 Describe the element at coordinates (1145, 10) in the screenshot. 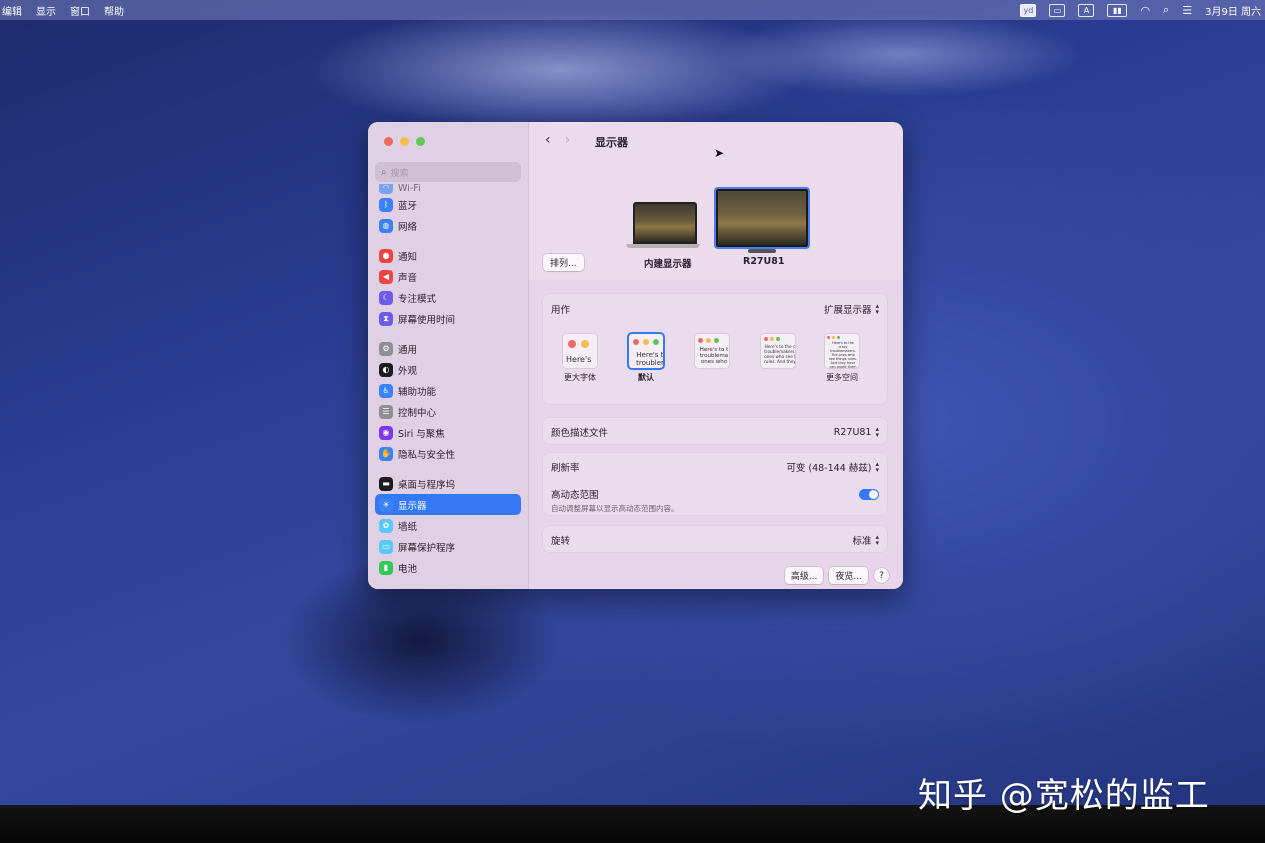

I see `wifi-icon: ◠` at that location.